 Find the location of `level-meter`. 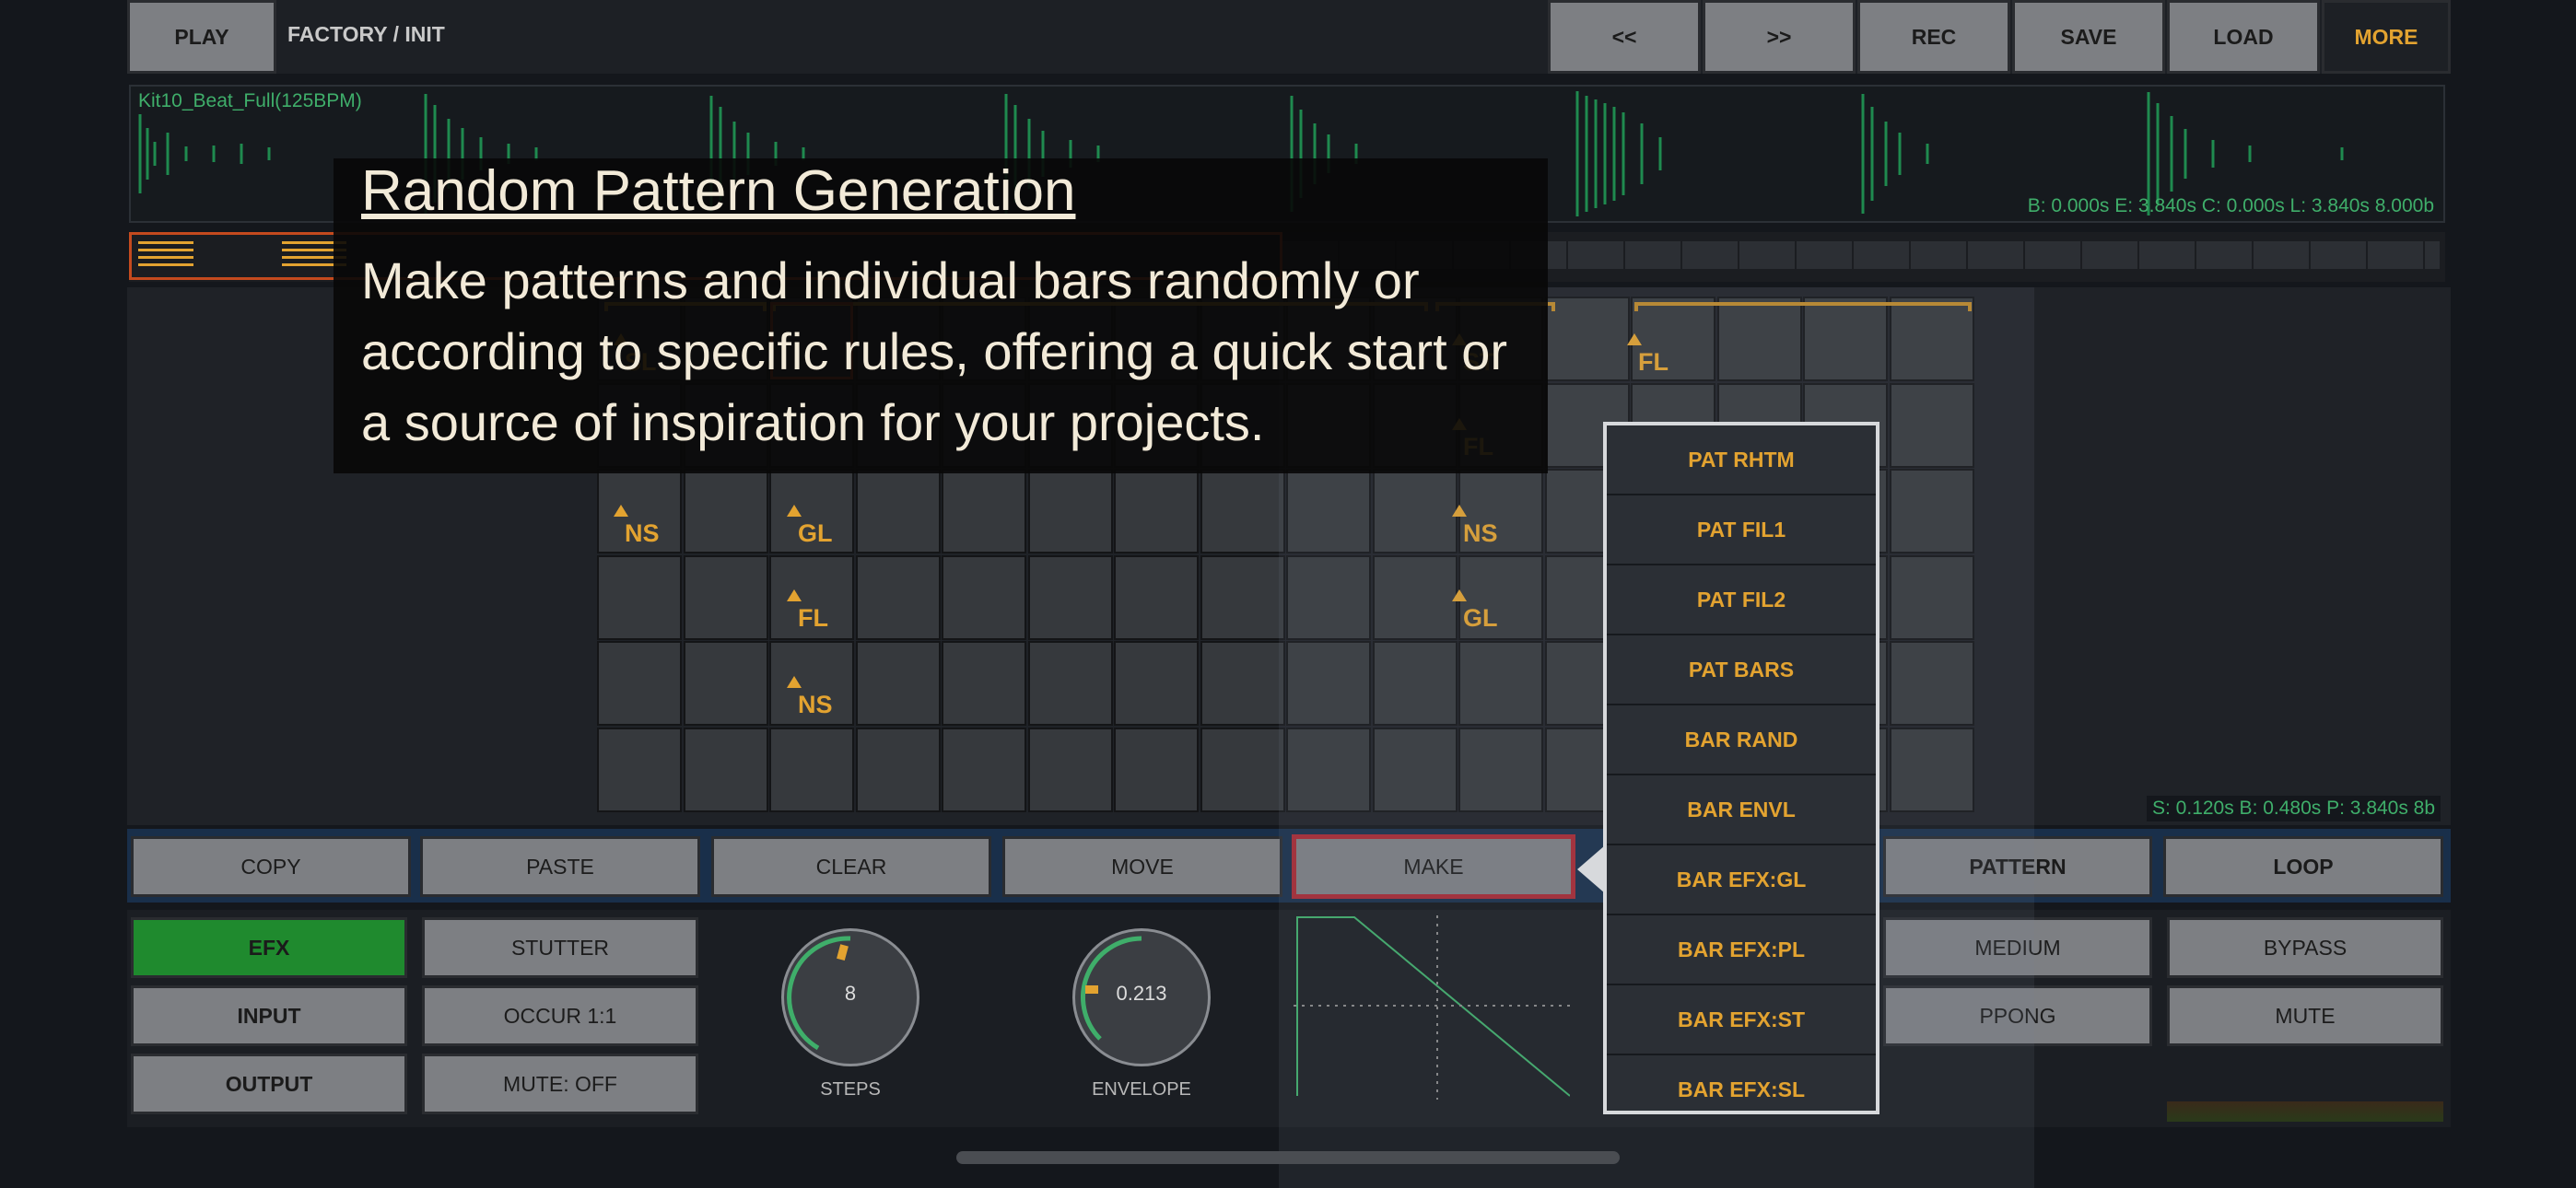

level-meter is located at coordinates (2305, 1111).